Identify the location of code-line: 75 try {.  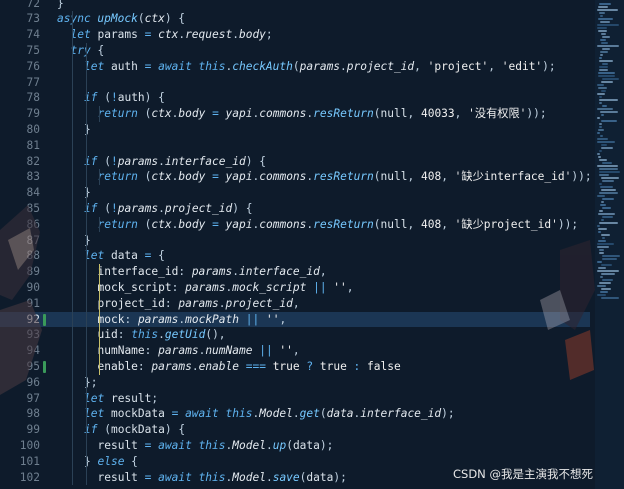
(295, 51).